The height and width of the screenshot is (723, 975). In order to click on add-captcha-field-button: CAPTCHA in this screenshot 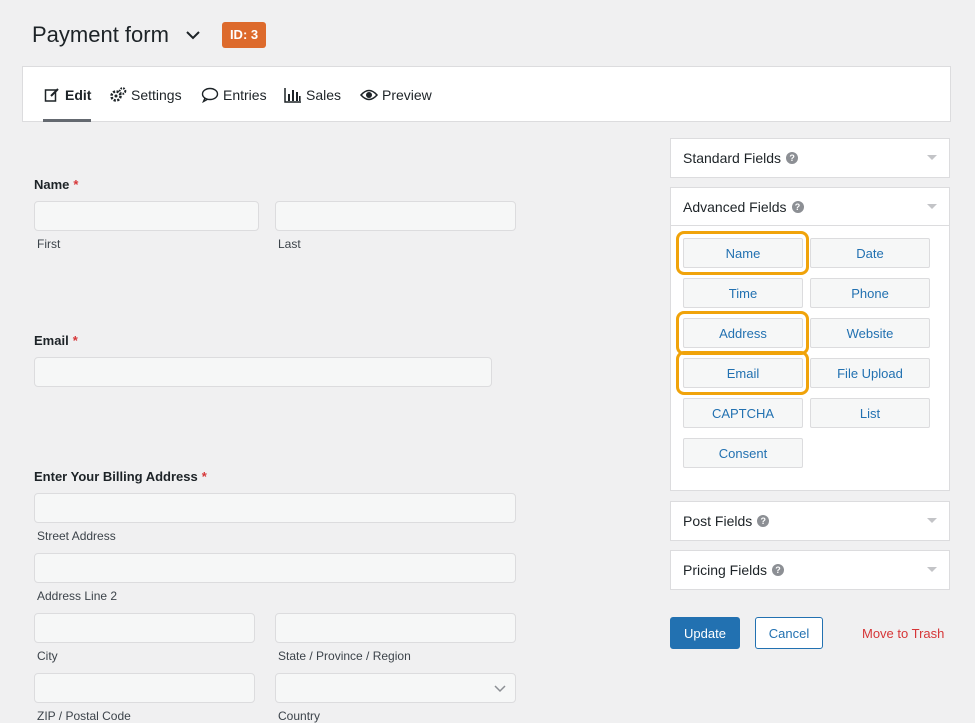, I will do `click(743, 413)`.